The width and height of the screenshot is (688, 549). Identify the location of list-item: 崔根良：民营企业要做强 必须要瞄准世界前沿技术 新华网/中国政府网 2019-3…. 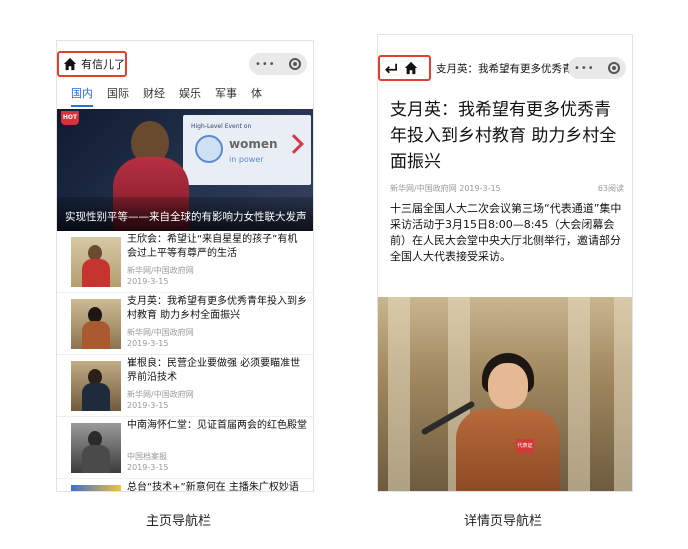
(185, 386).